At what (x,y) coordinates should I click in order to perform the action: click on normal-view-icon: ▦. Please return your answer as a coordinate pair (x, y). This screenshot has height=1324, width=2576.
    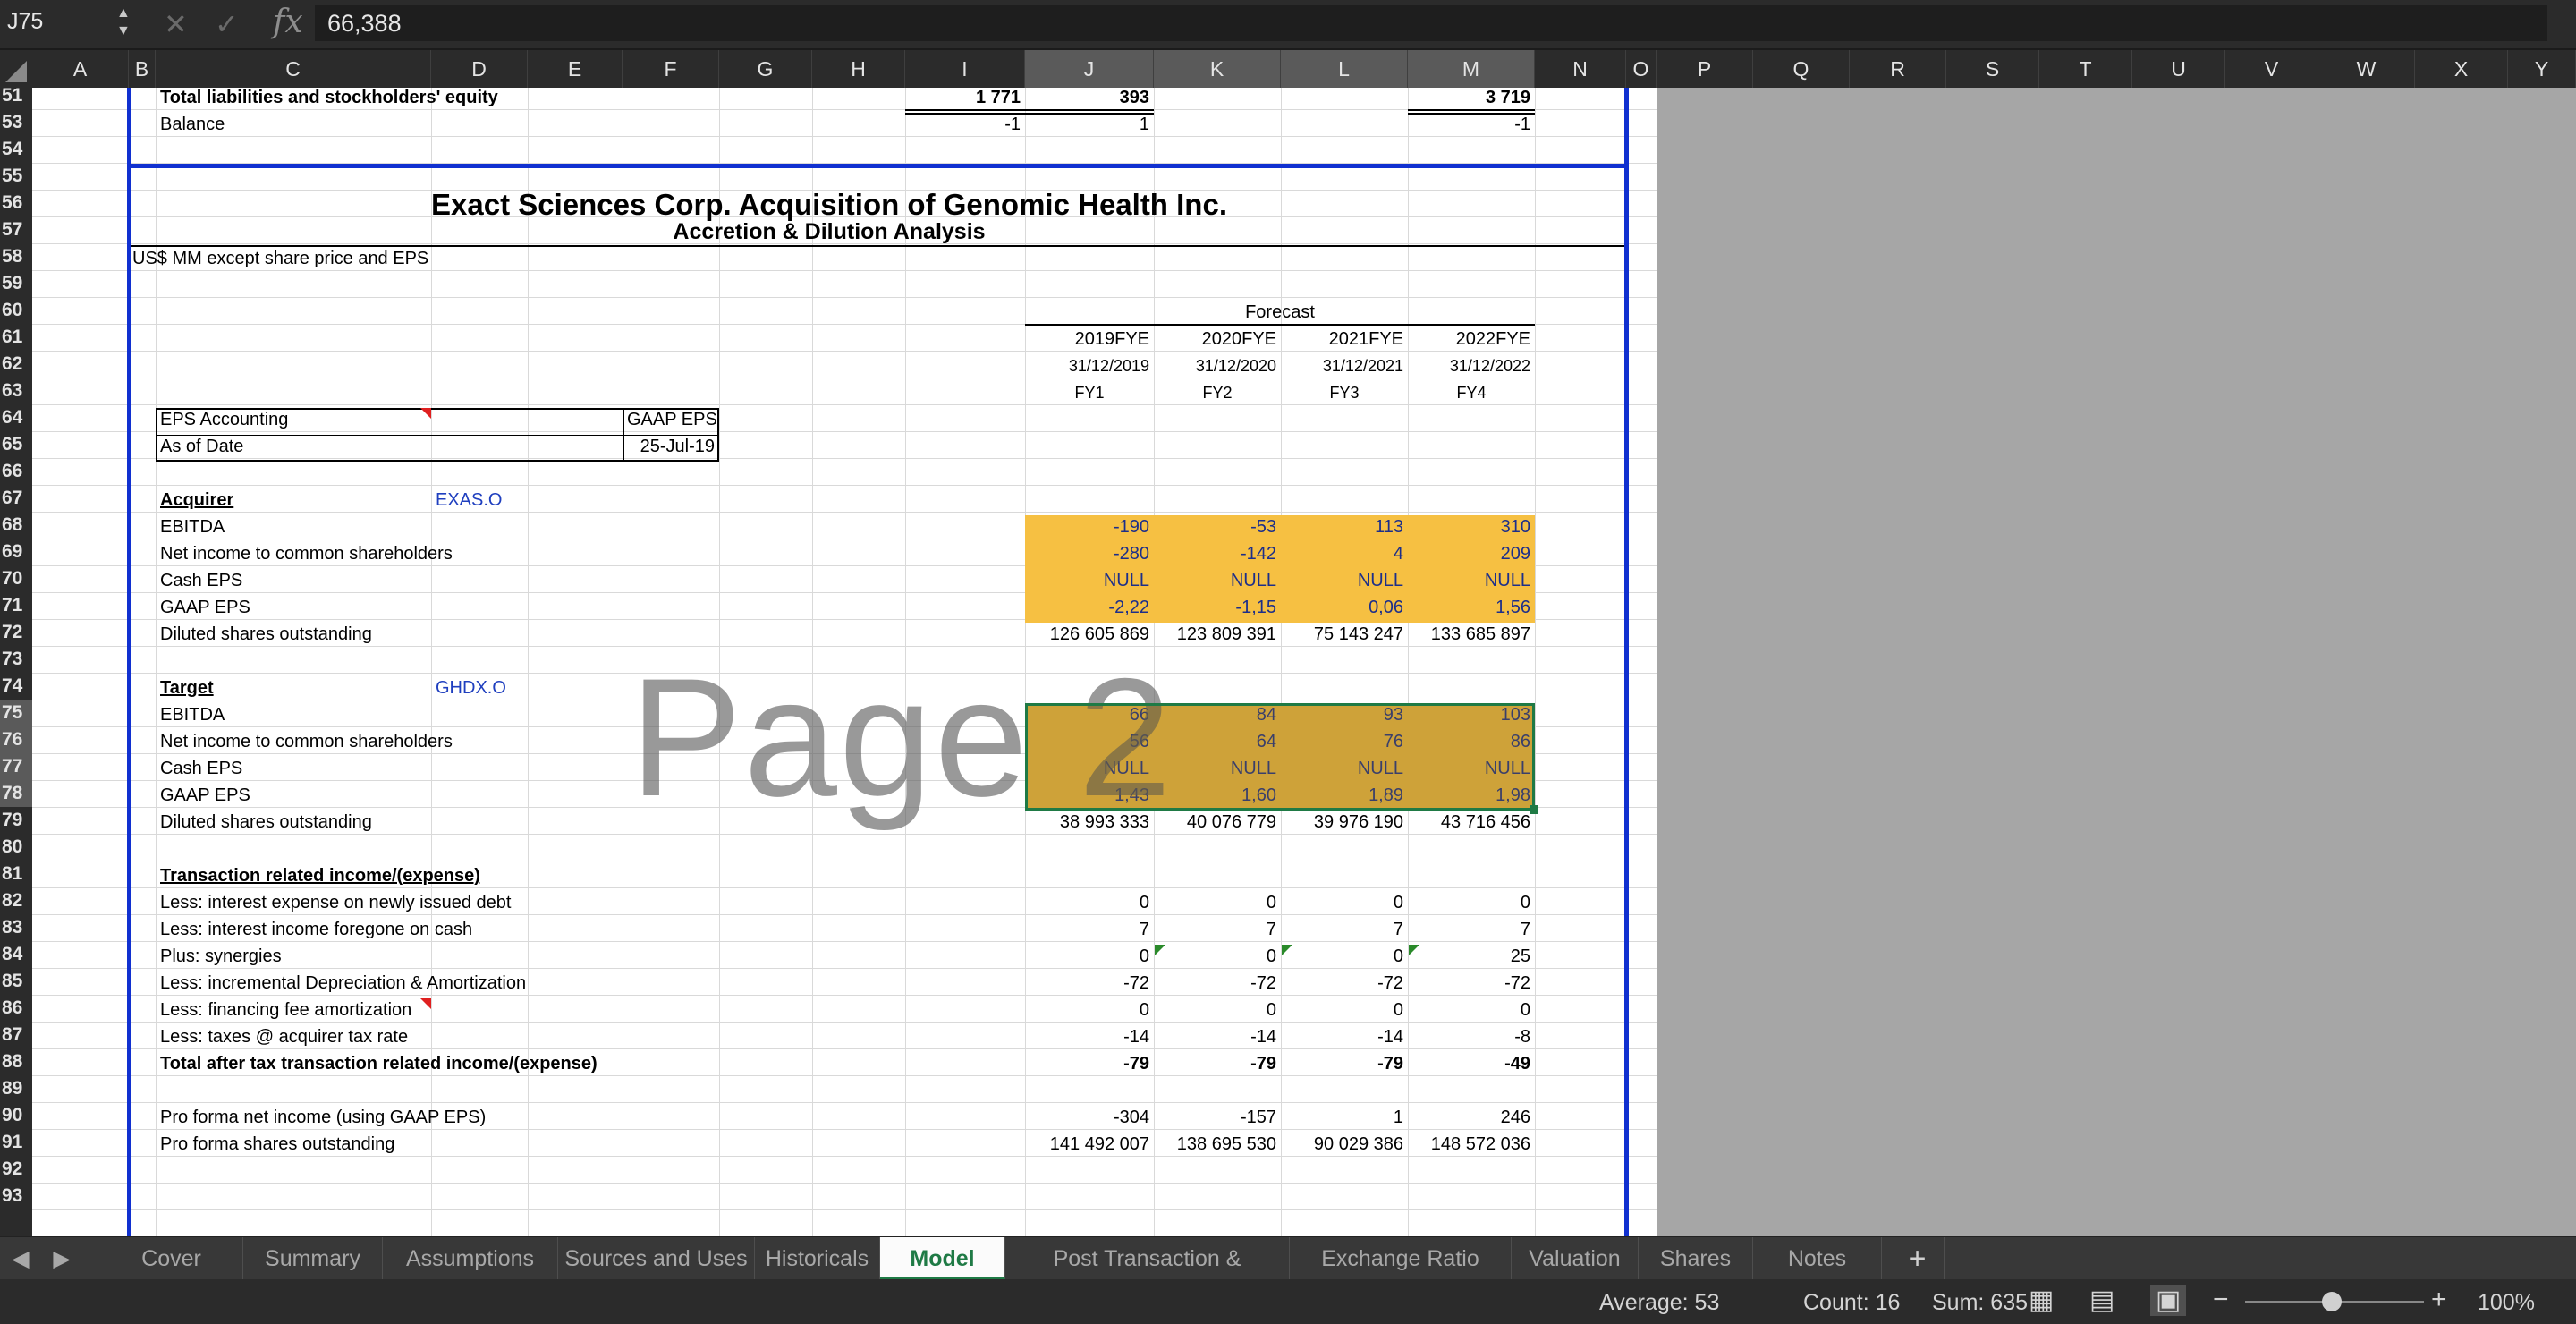
    Looking at the image, I should click on (2041, 1300).